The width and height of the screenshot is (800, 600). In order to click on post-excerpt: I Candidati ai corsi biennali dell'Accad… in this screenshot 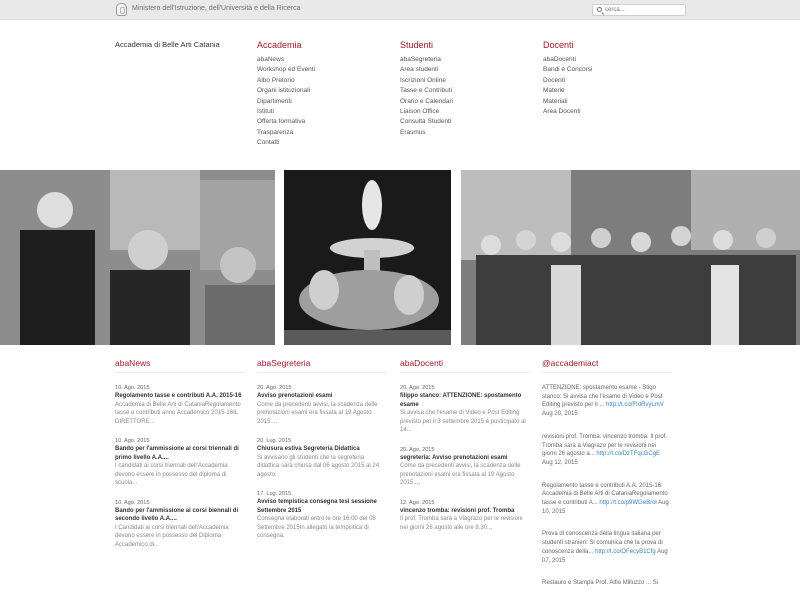, I will do `click(172, 536)`.